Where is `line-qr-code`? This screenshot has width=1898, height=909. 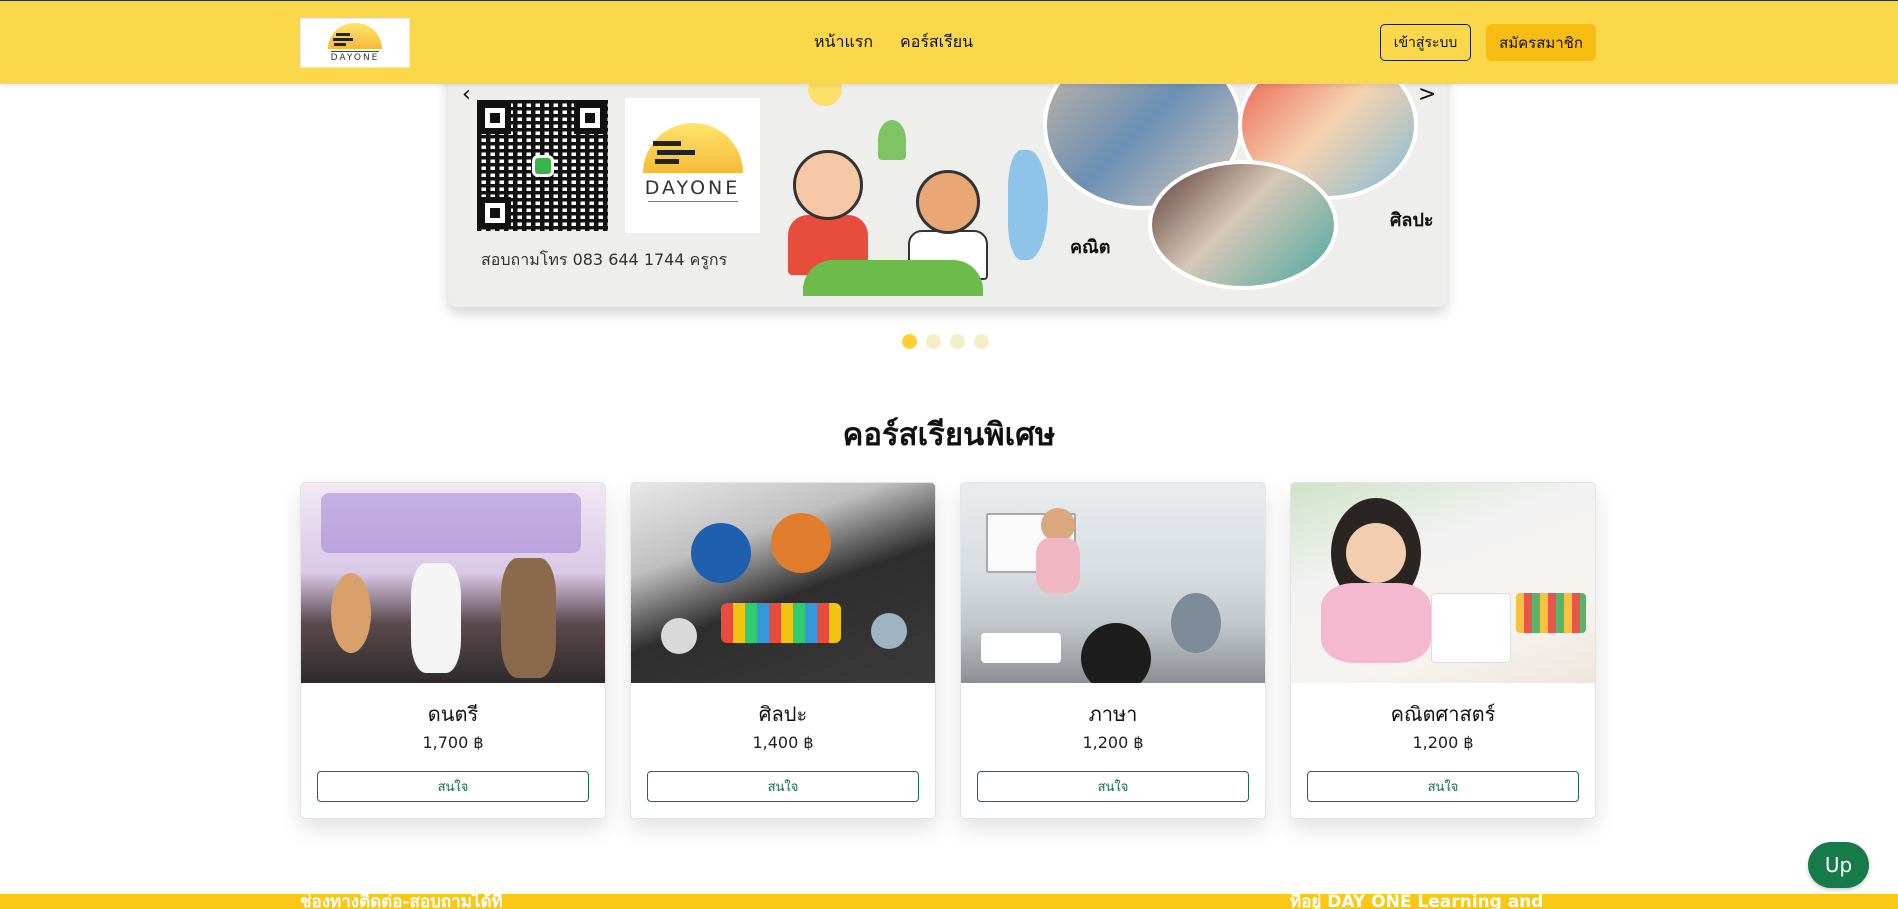
line-qr-code is located at coordinates (542, 165).